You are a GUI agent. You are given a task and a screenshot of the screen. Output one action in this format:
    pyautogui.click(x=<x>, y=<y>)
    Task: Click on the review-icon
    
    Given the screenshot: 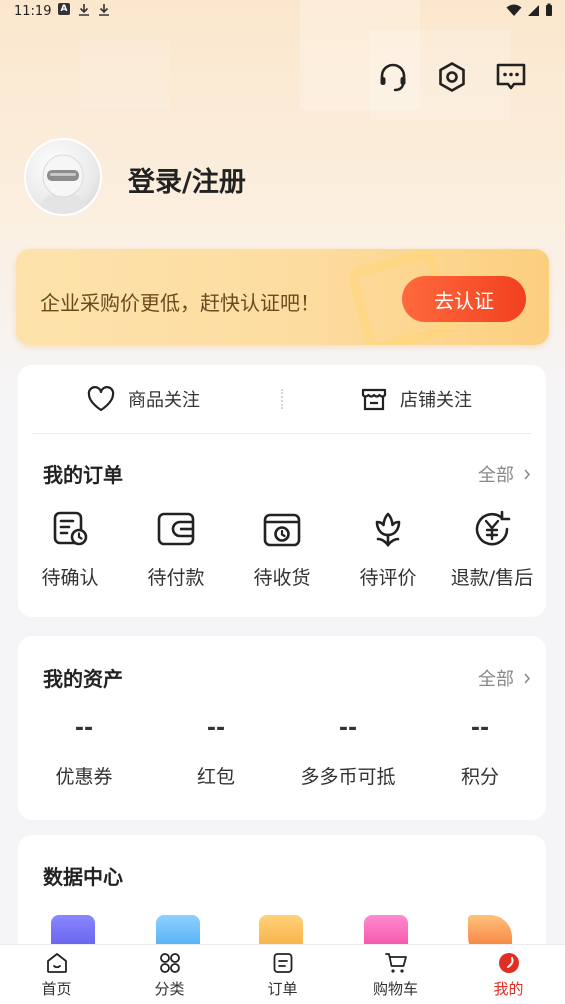 What is the action you would take?
    pyautogui.click(x=388, y=530)
    